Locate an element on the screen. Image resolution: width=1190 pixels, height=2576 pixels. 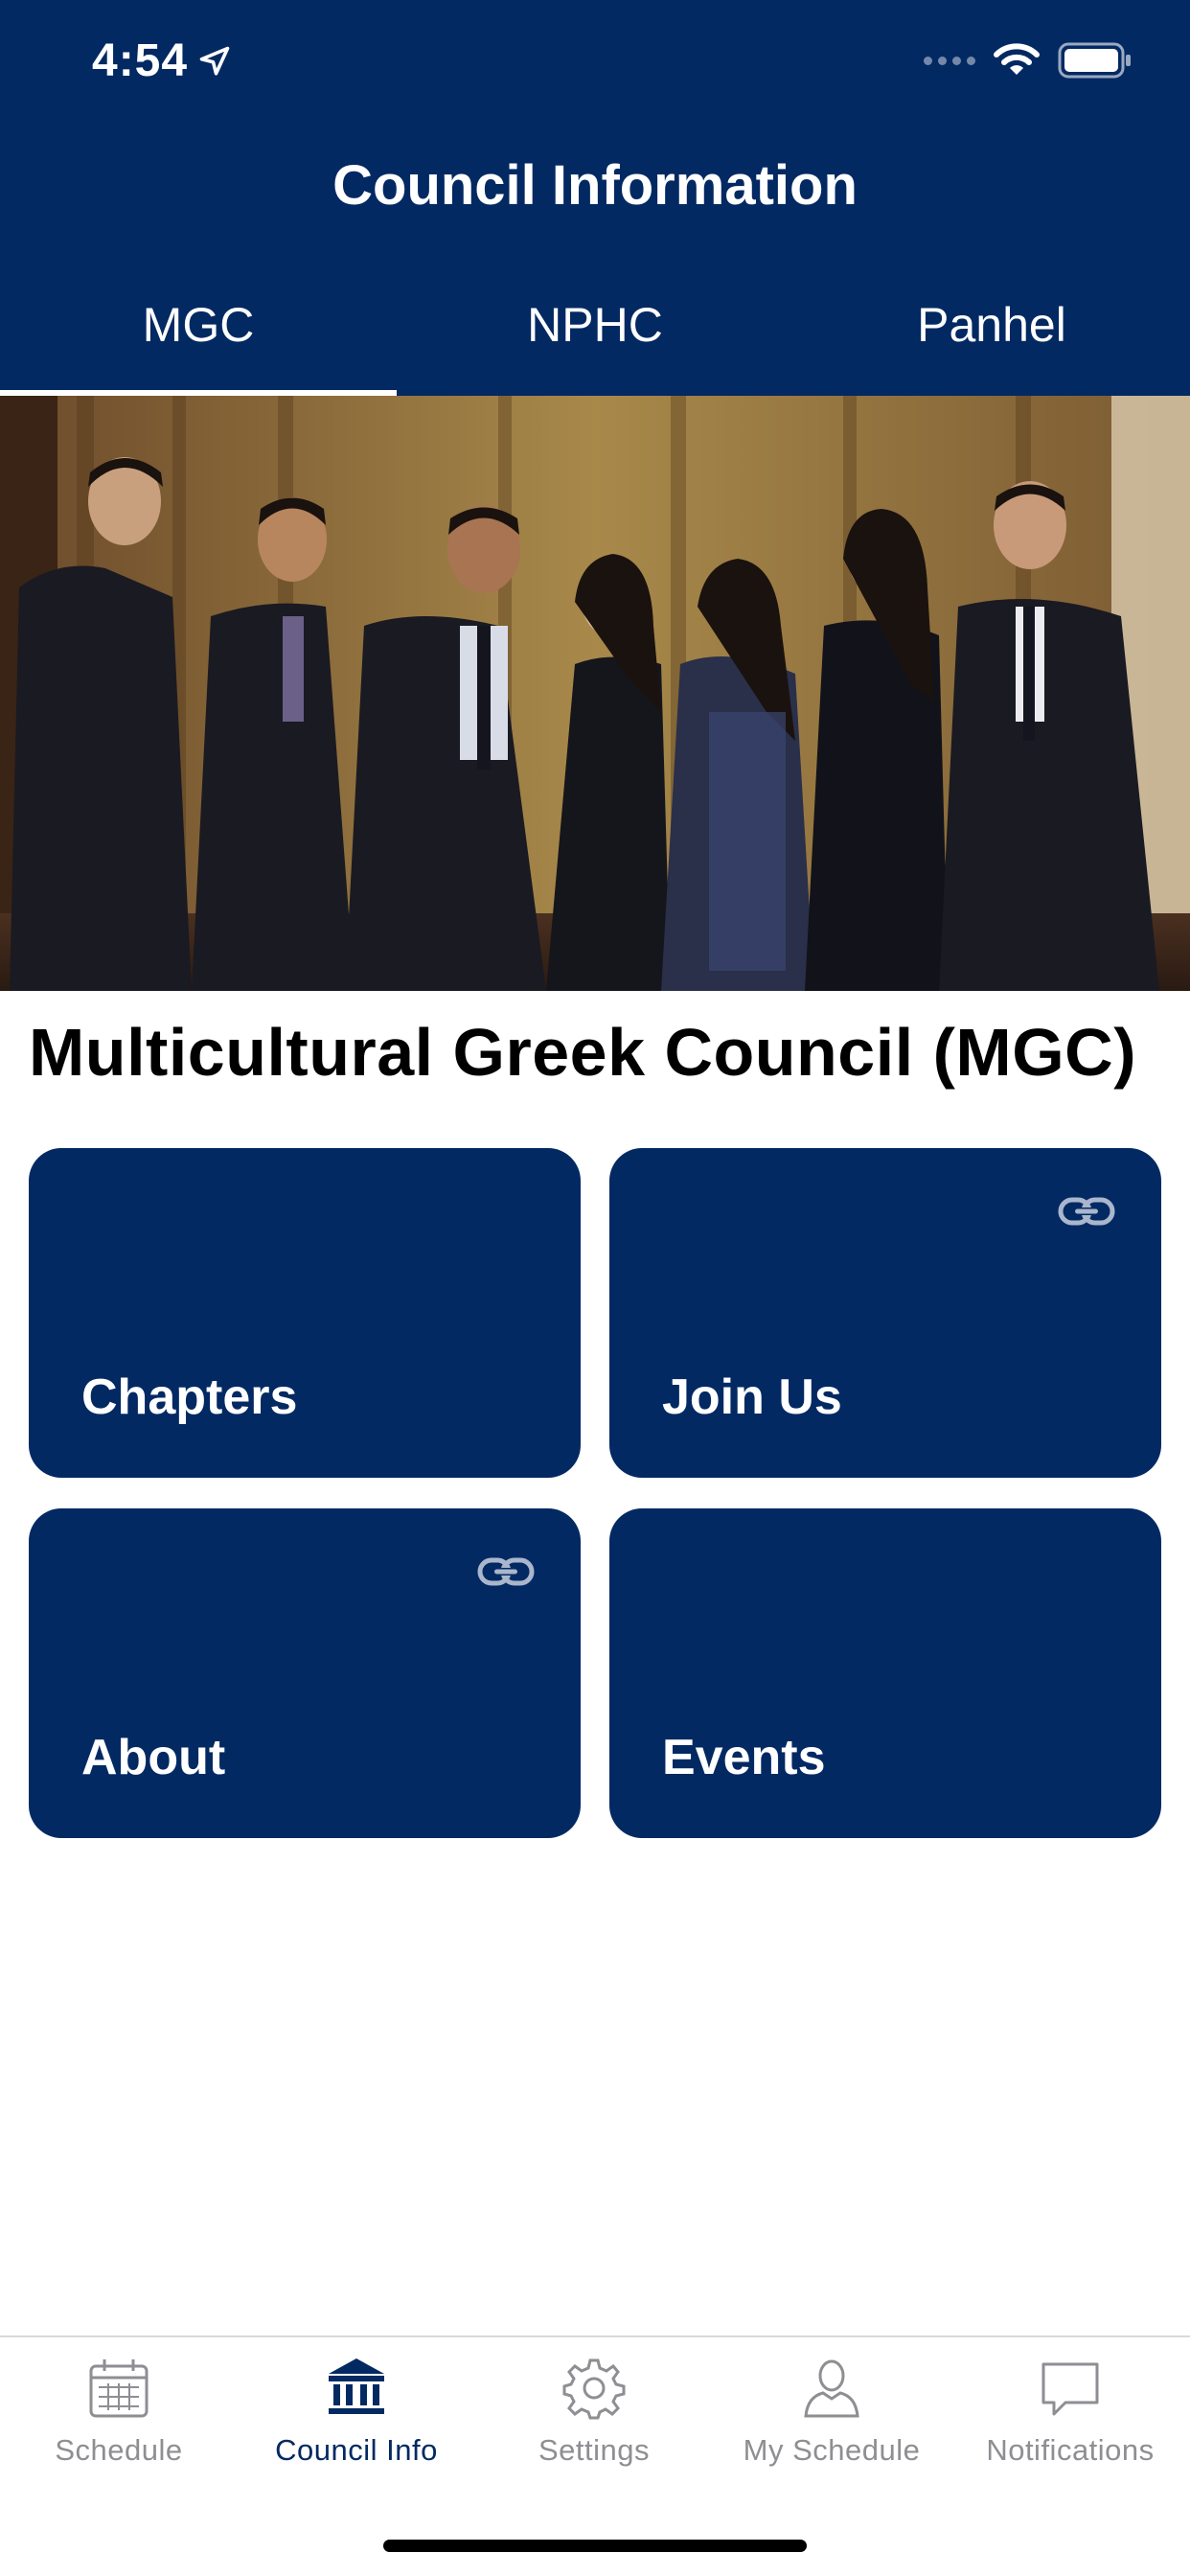
events-label: Events is located at coordinates (744, 1757).